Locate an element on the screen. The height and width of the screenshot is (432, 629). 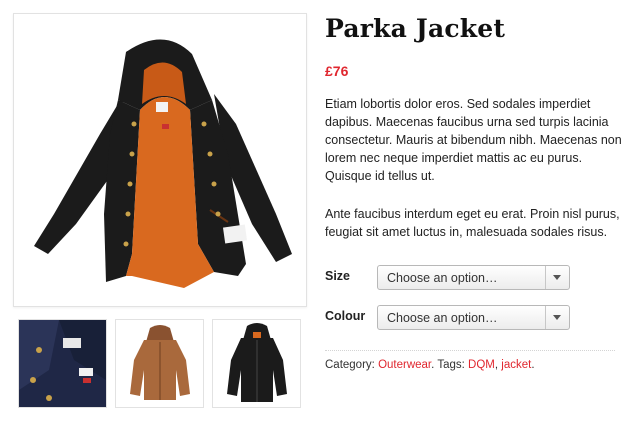
tags-label: Tags: is located at coordinates (451, 365).